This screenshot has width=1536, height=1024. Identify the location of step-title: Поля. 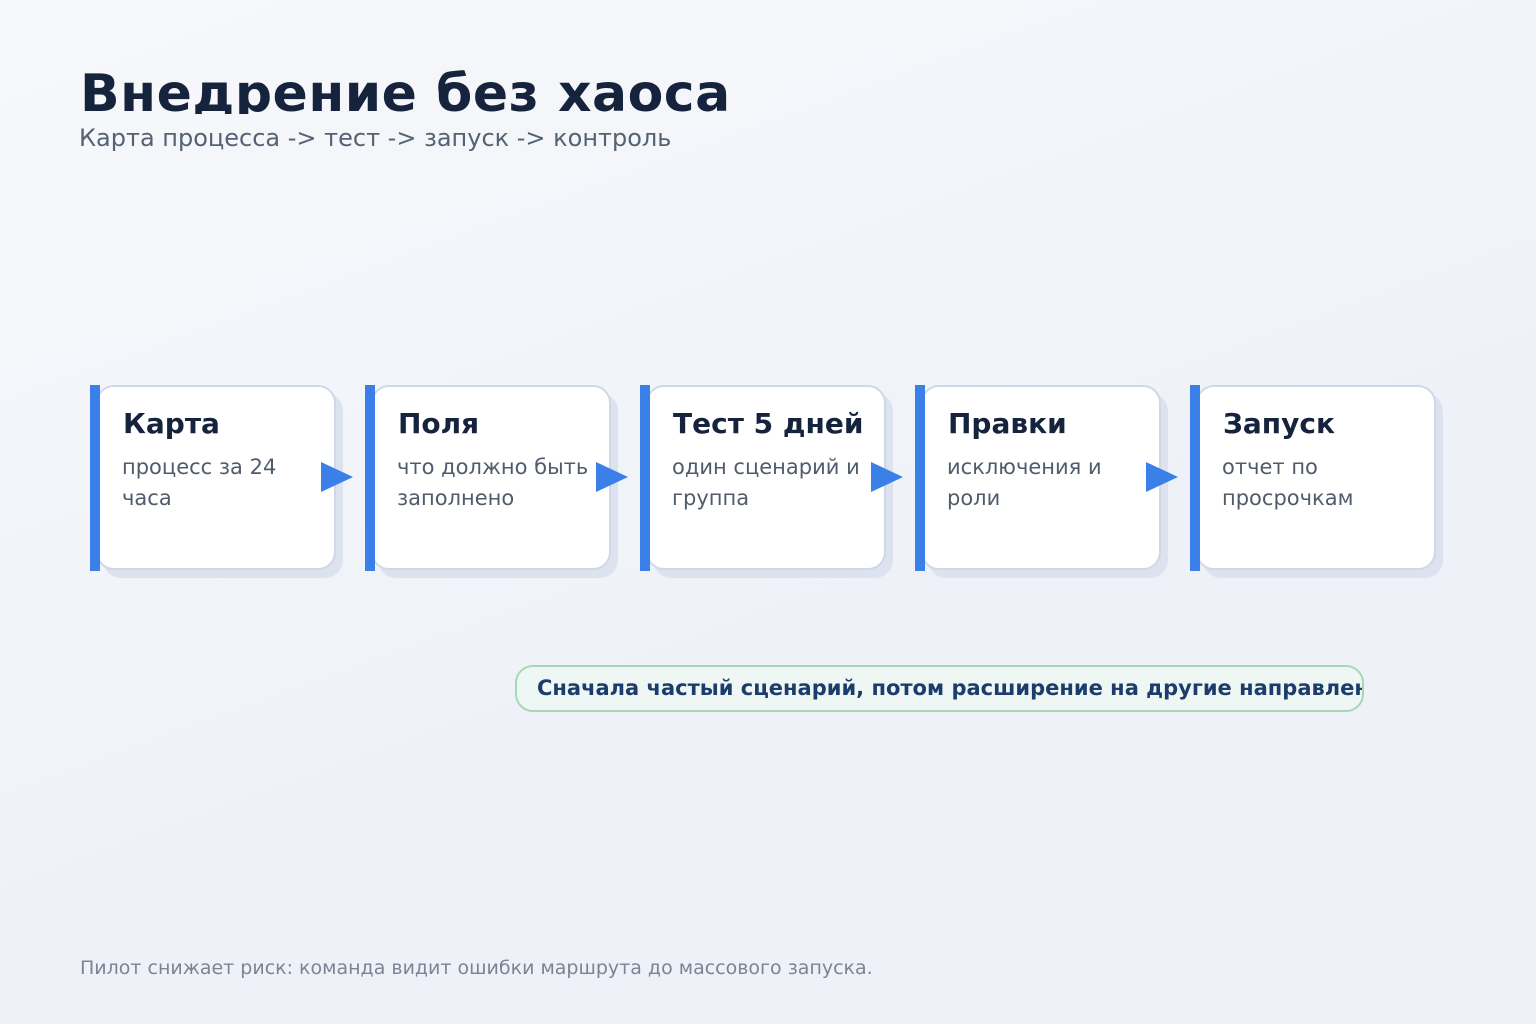
(439, 423).